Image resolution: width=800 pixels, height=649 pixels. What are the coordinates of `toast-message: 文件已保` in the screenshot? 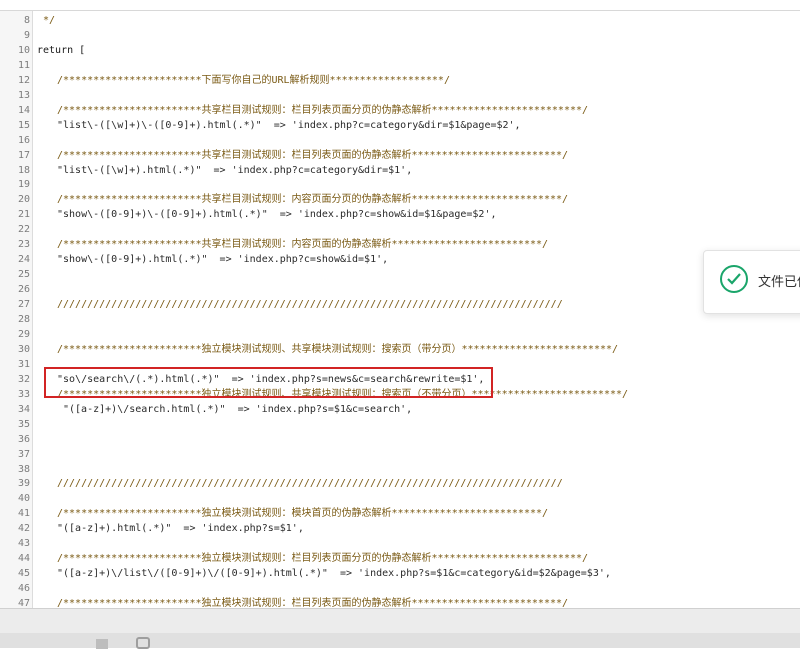 It's located at (779, 282).